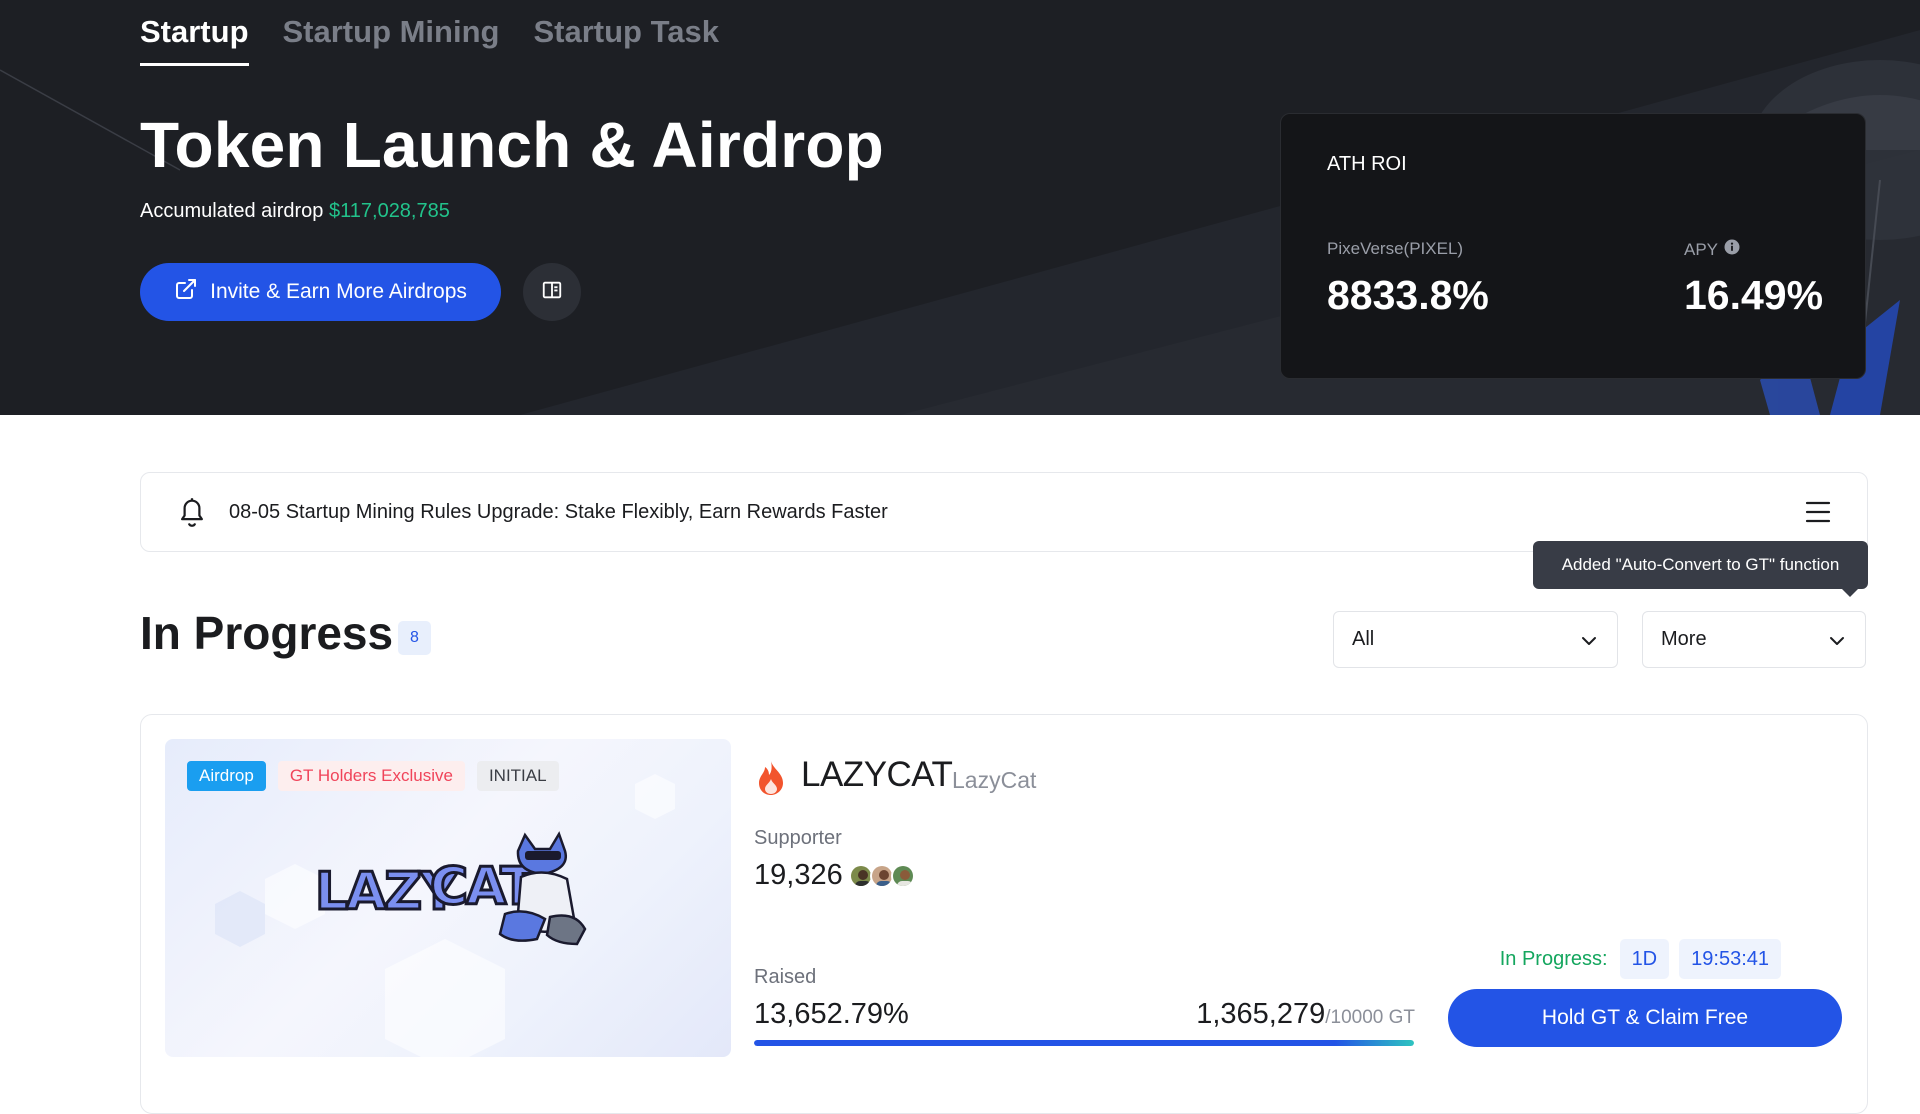  I want to click on avatar, so click(903, 876).